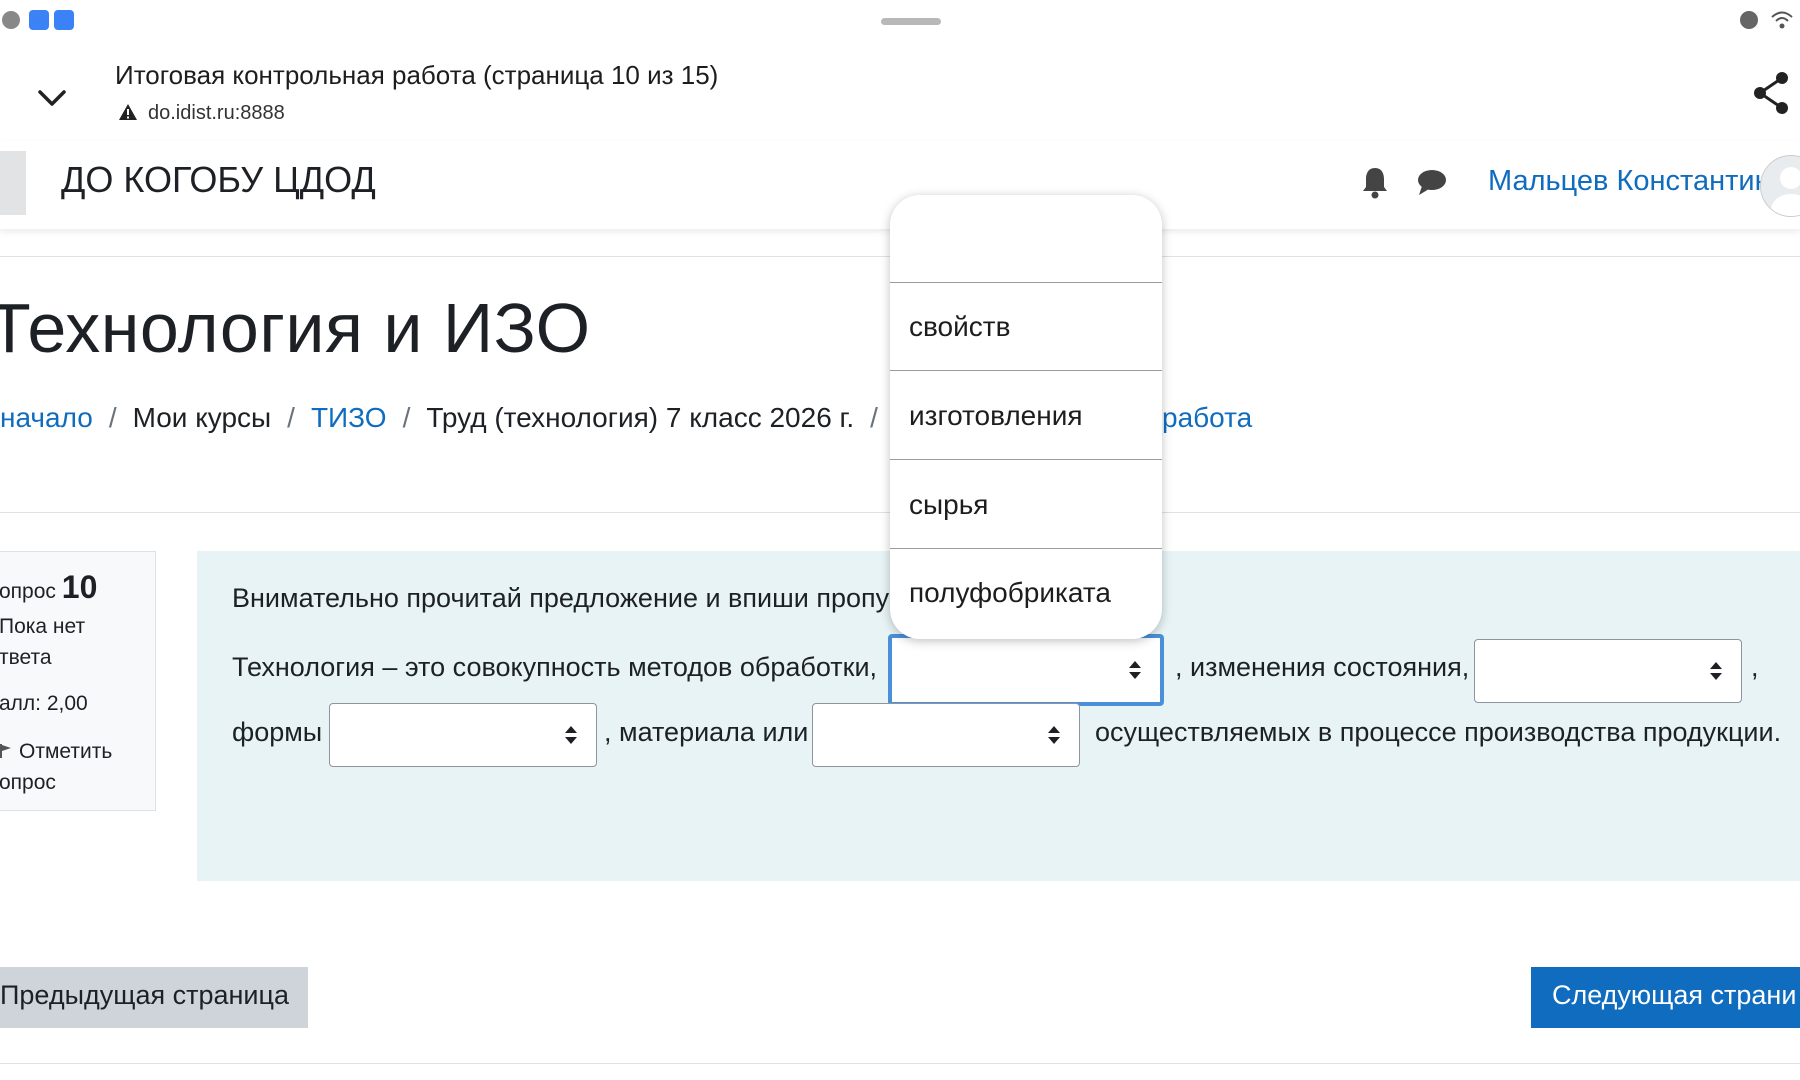 Image resolution: width=1800 pixels, height=1080 pixels. I want to click on user-menu-name: Мальцев Константин, so click(1629, 181).